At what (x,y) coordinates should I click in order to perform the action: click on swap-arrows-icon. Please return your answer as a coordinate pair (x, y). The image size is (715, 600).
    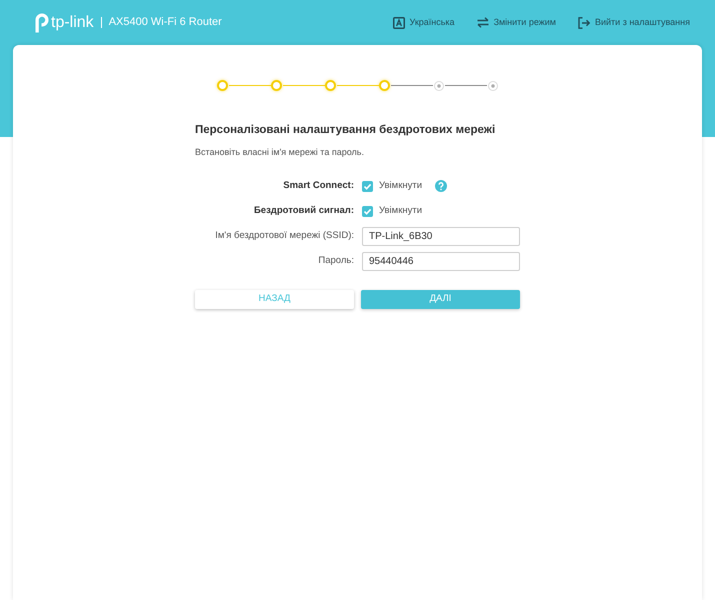
    Looking at the image, I should click on (482, 22).